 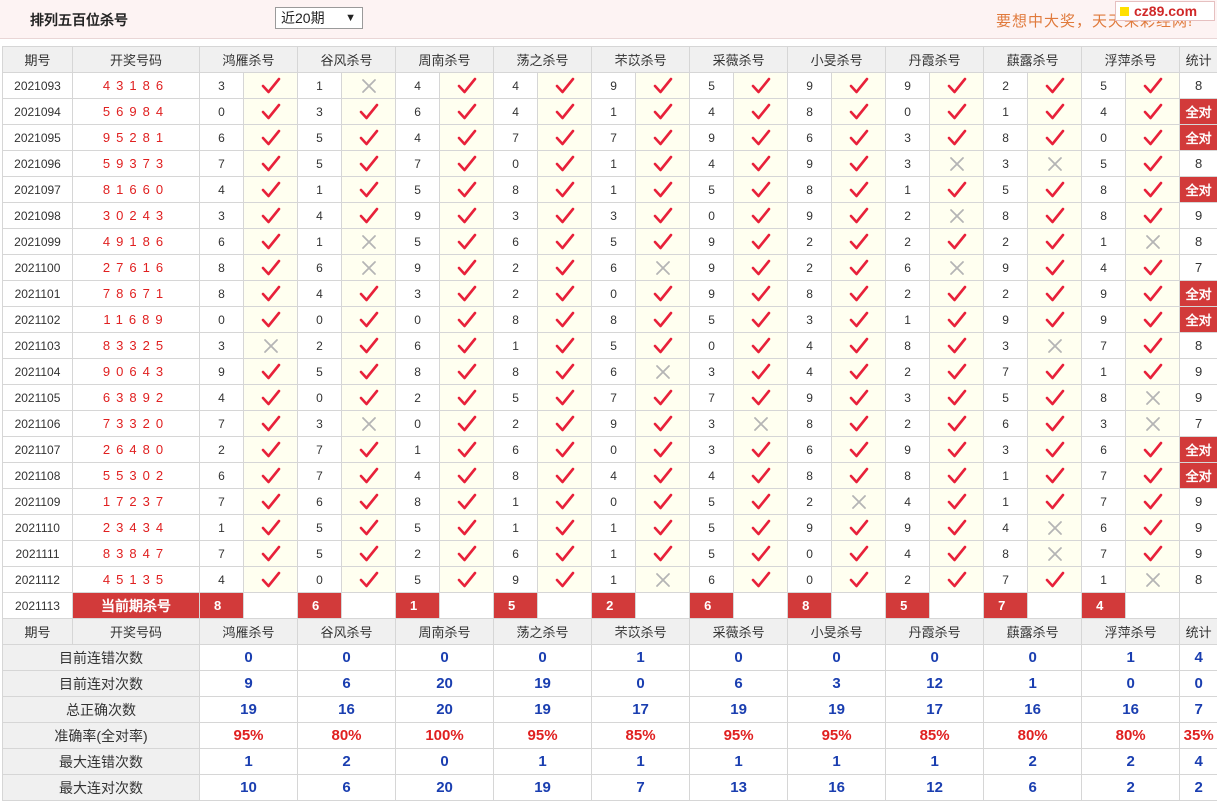 What do you see at coordinates (221, 553) in the screenshot?
I see `kill-number-cell: 7` at bounding box center [221, 553].